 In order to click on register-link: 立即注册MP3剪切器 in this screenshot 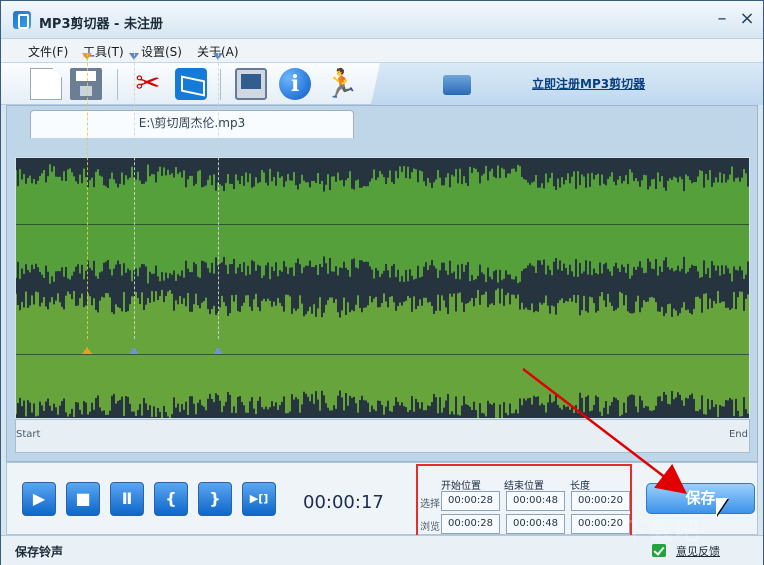, I will do `click(588, 83)`.